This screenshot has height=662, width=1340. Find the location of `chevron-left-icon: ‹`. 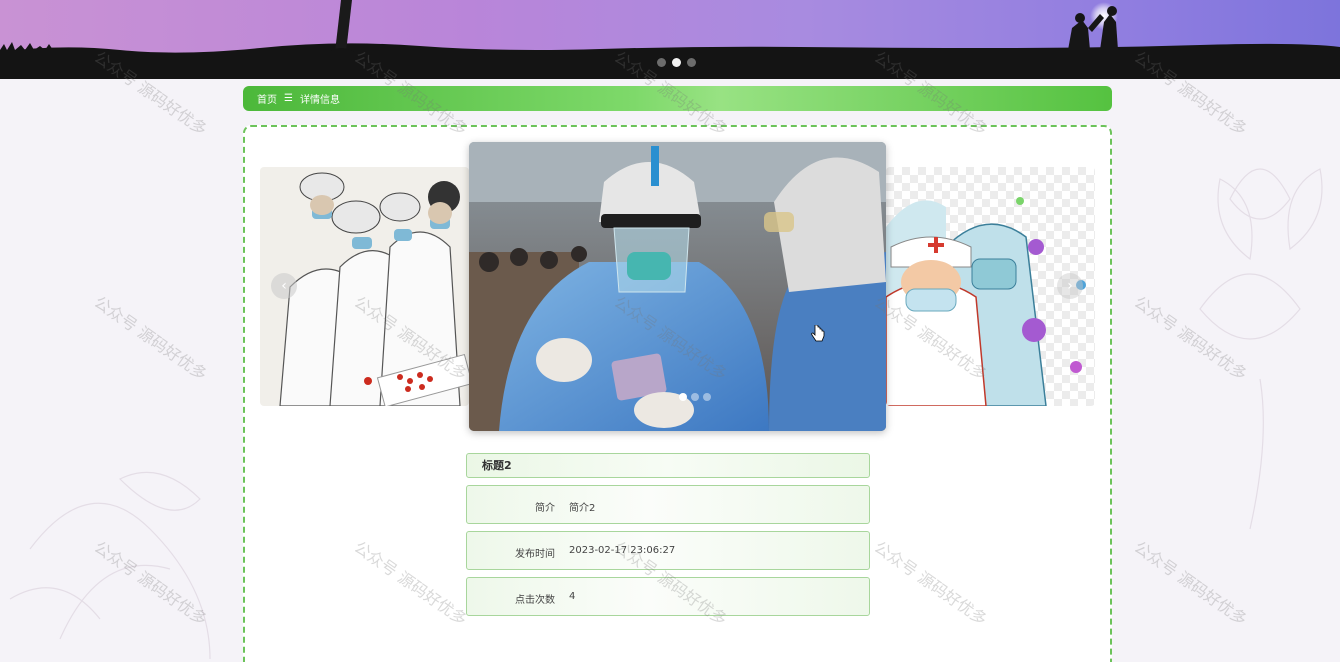

chevron-left-icon: ‹ is located at coordinates (284, 286).